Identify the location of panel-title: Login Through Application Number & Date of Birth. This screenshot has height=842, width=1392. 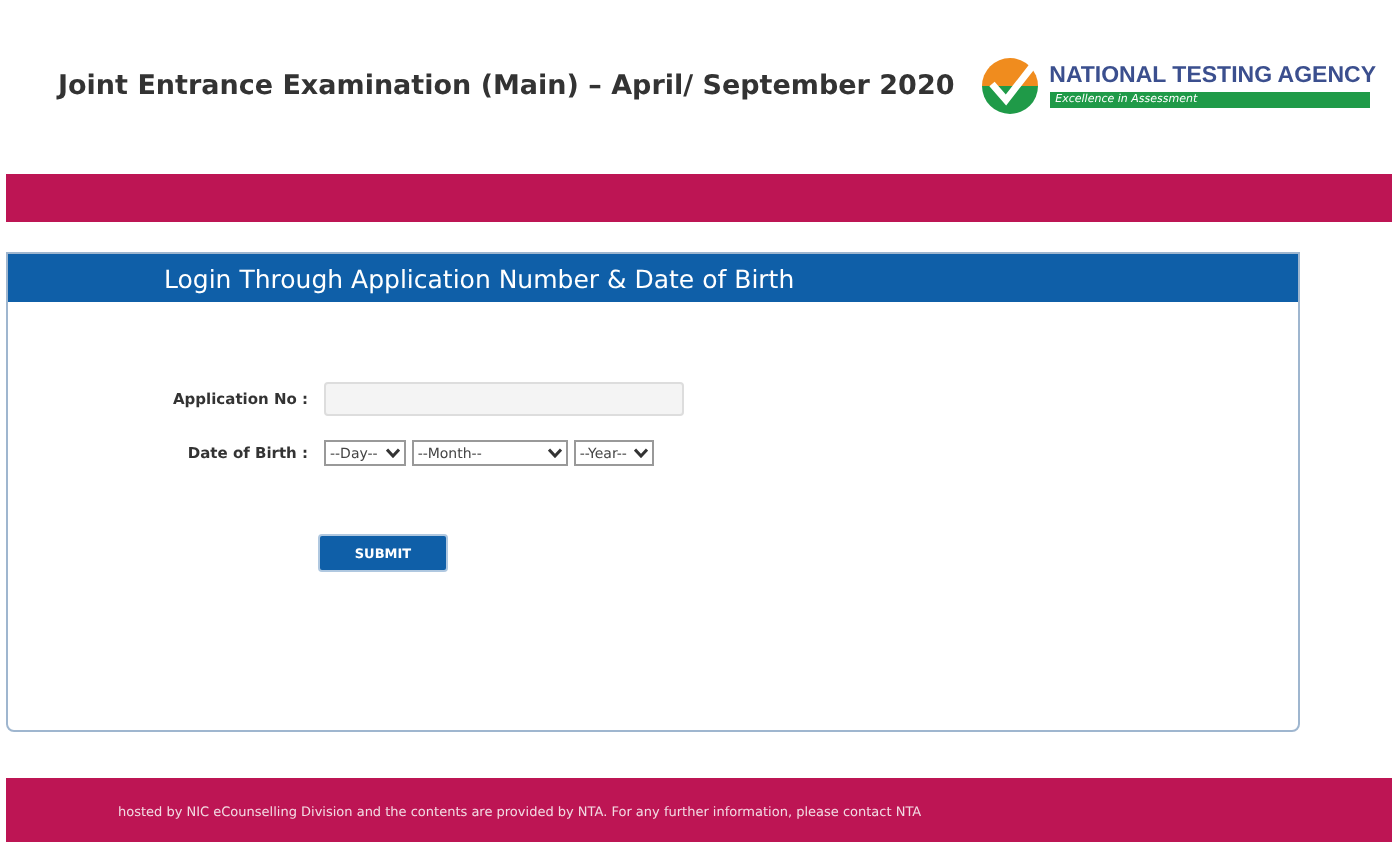
(653, 278).